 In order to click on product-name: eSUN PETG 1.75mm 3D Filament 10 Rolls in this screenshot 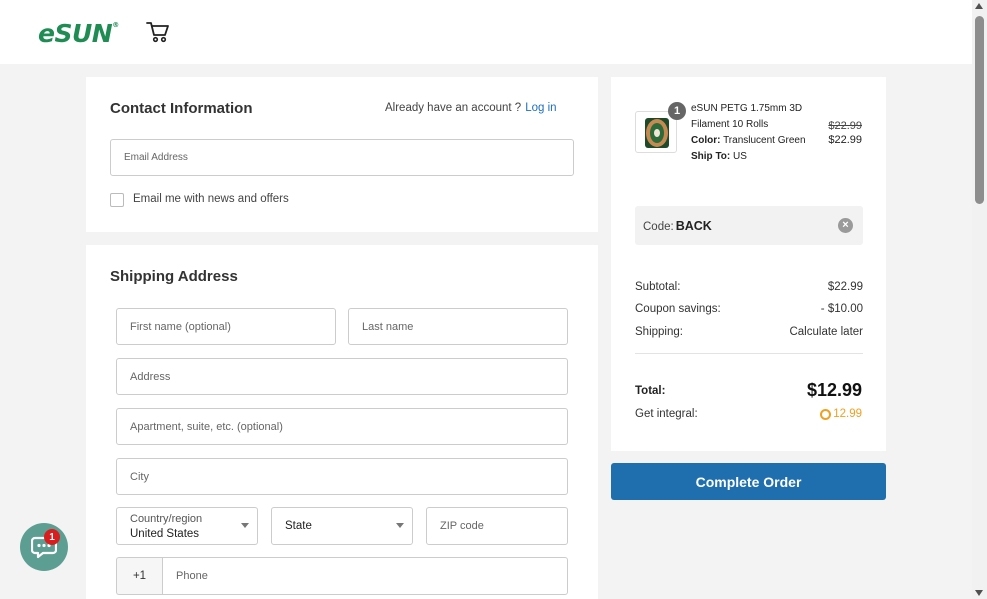, I will do `click(747, 116)`.